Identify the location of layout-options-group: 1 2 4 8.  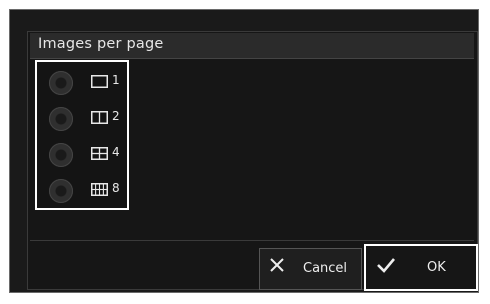
(82, 135).